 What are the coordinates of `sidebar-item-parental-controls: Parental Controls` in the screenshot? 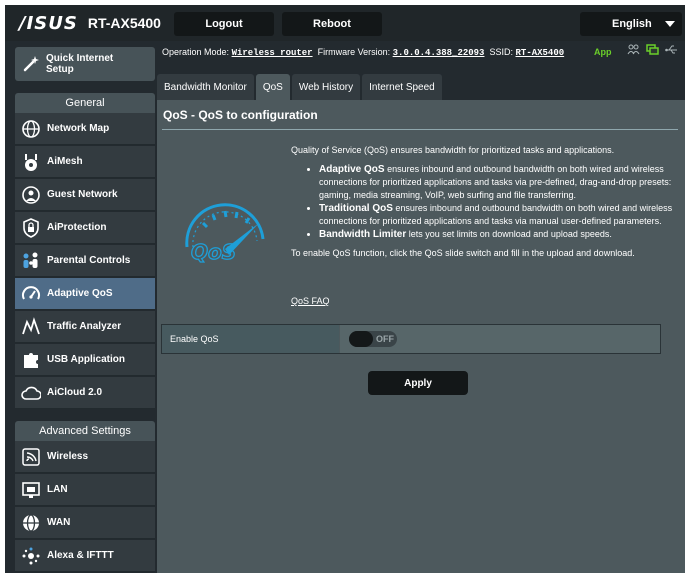 It's located at (85, 261).